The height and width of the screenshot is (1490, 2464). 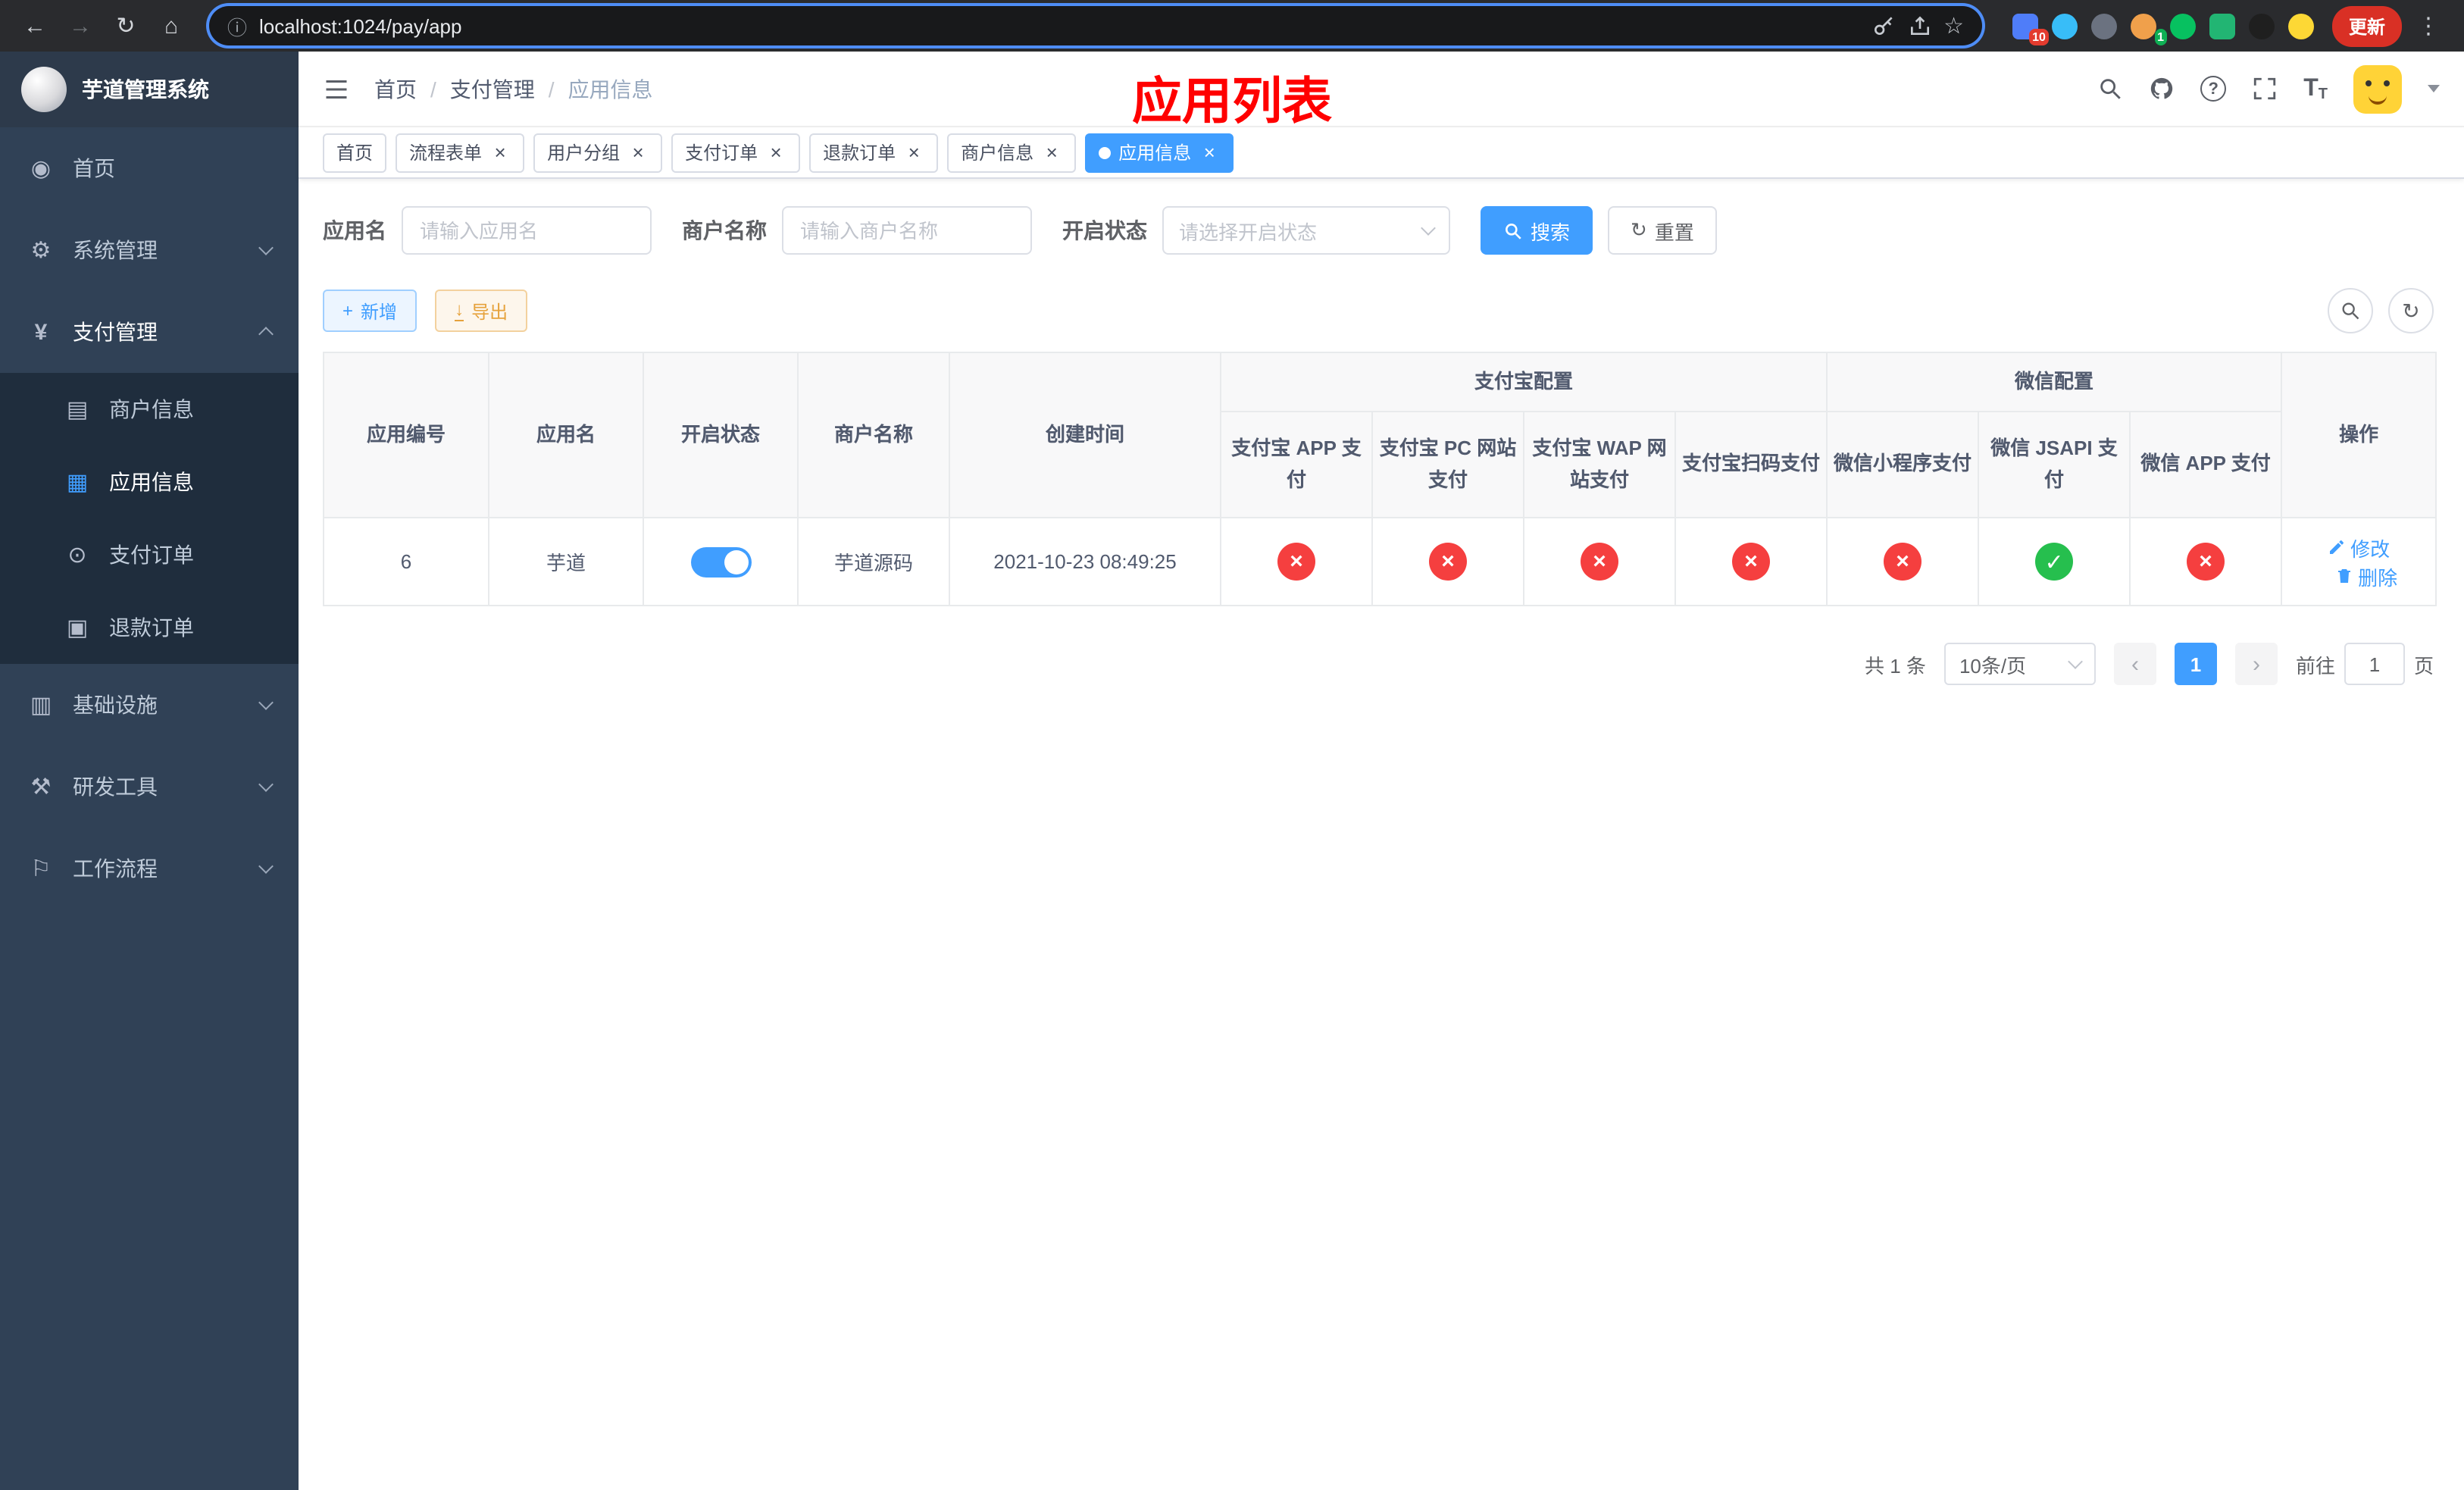 What do you see at coordinates (527, 230) in the screenshot?
I see `app-name-input` at bounding box center [527, 230].